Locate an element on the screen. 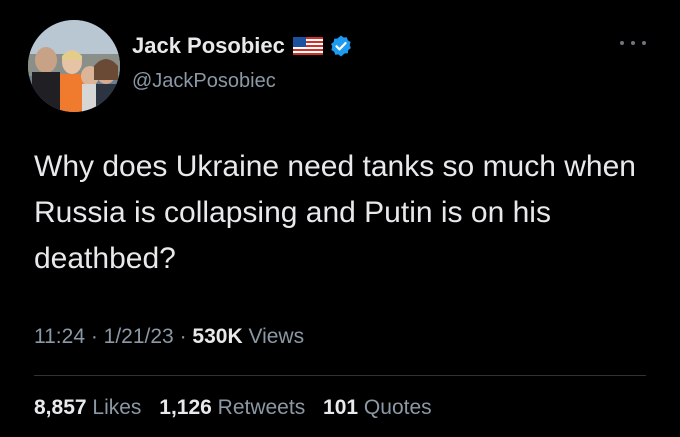  divider is located at coordinates (340, 375).